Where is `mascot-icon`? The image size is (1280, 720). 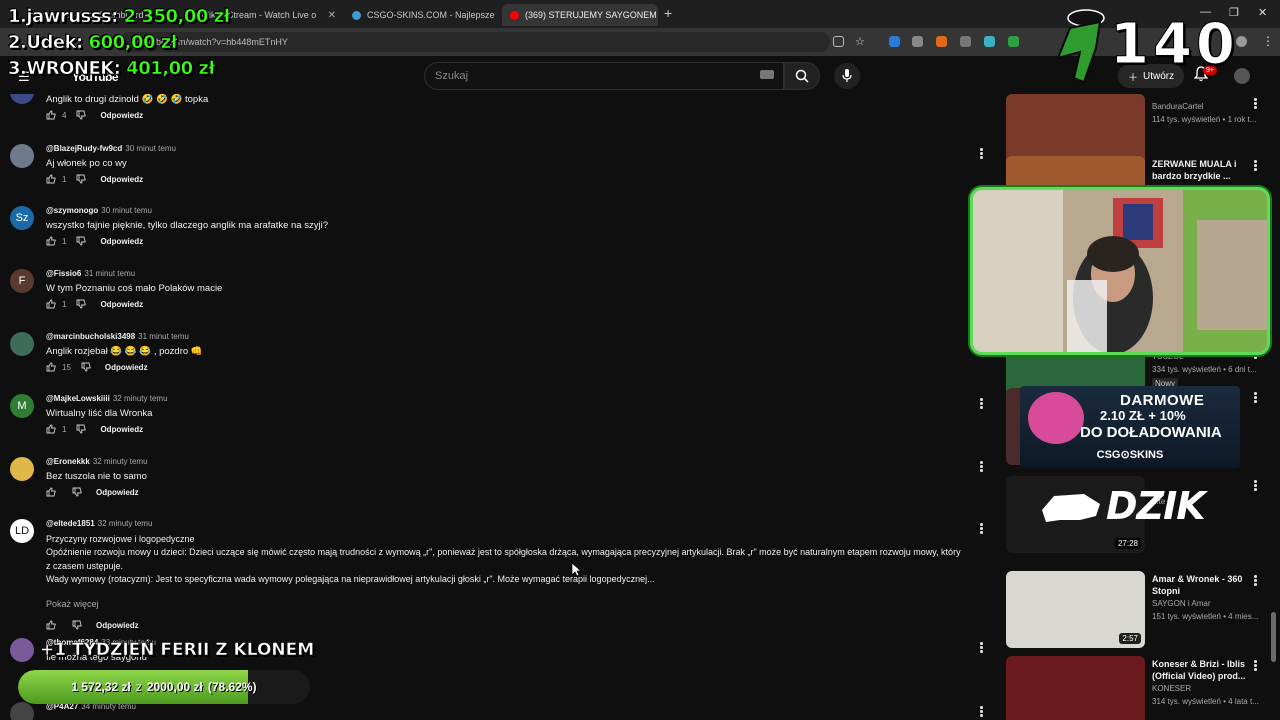 mascot-icon is located at coordinates (1056, 418).